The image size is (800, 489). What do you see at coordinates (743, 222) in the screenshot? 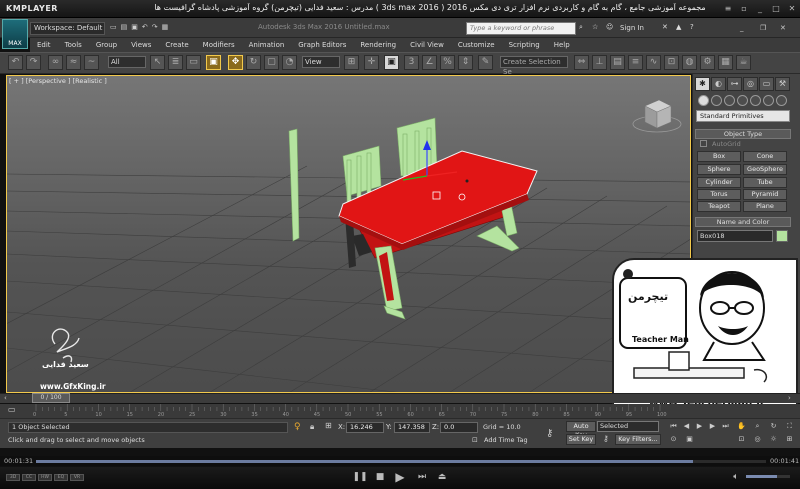
I see `name-color-rollout: Name and Color` at bounding box center [743, 222].